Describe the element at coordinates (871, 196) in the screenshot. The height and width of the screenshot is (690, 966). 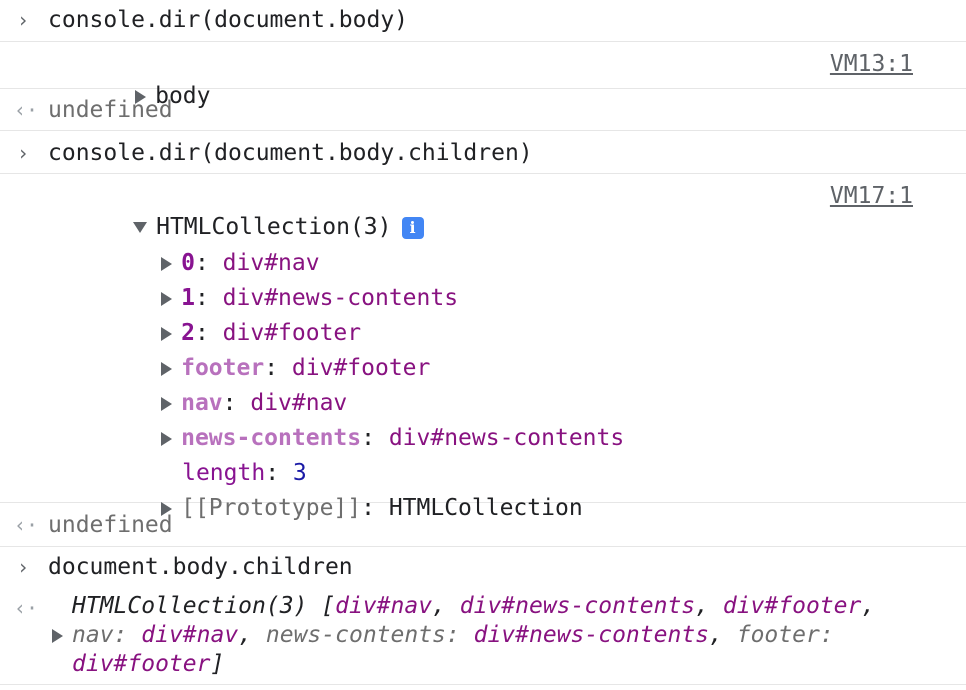
I see `source-link: VM17:1` at that location.